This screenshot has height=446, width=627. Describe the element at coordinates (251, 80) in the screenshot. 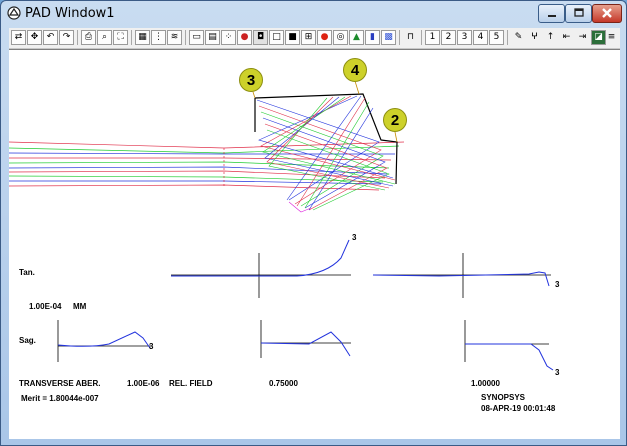

I see `callout-3: 3` at that location.